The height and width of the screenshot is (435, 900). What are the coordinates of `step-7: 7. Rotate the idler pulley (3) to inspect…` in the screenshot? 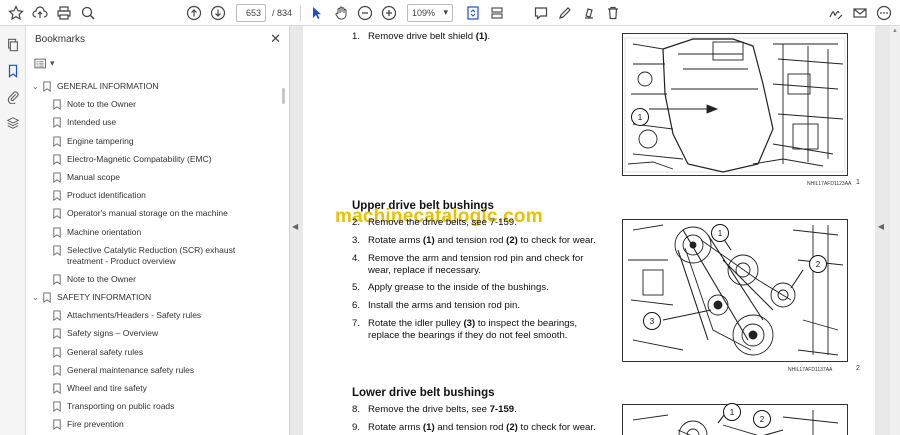 It's located at (477, 330).